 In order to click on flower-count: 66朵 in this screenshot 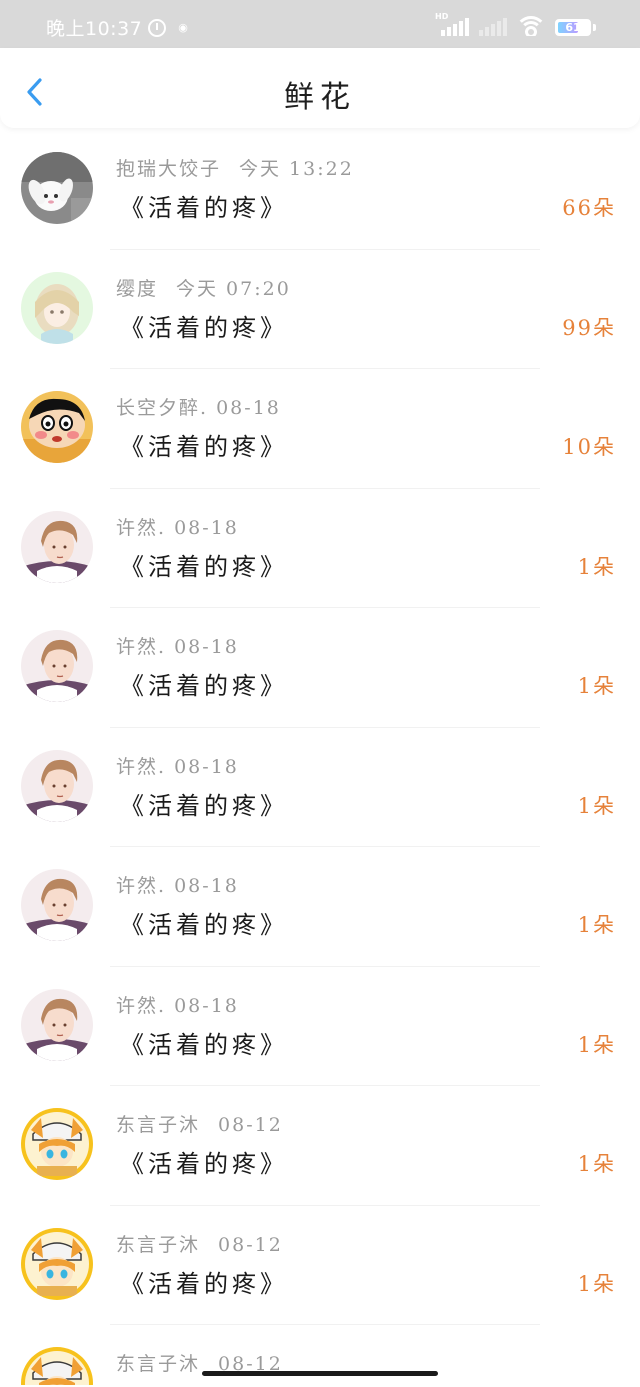, I will do `click(589, 208)`.